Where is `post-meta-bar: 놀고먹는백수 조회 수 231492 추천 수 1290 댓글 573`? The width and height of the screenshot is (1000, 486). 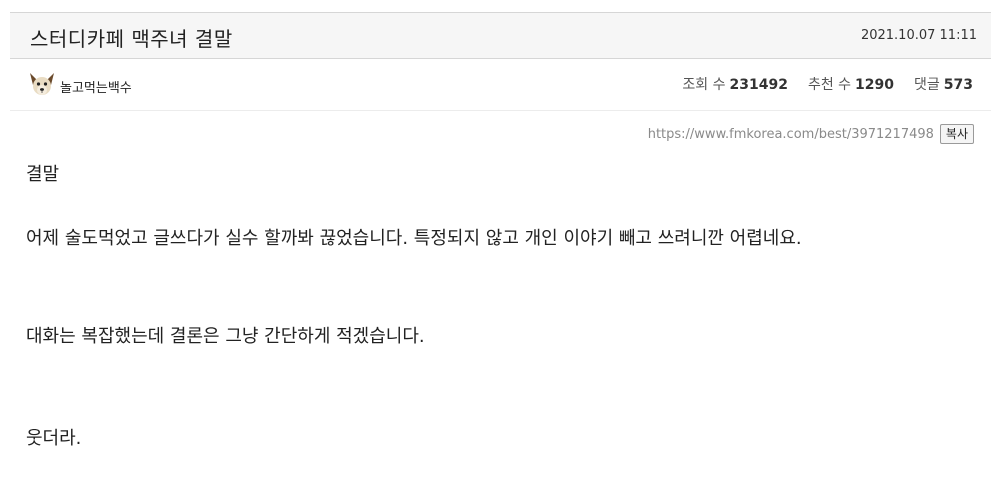 post-meta-bar: 놀고먹는백수 조회 수 231492 추천 수 1290 댓글 573 is located at coordinates (500, 85).